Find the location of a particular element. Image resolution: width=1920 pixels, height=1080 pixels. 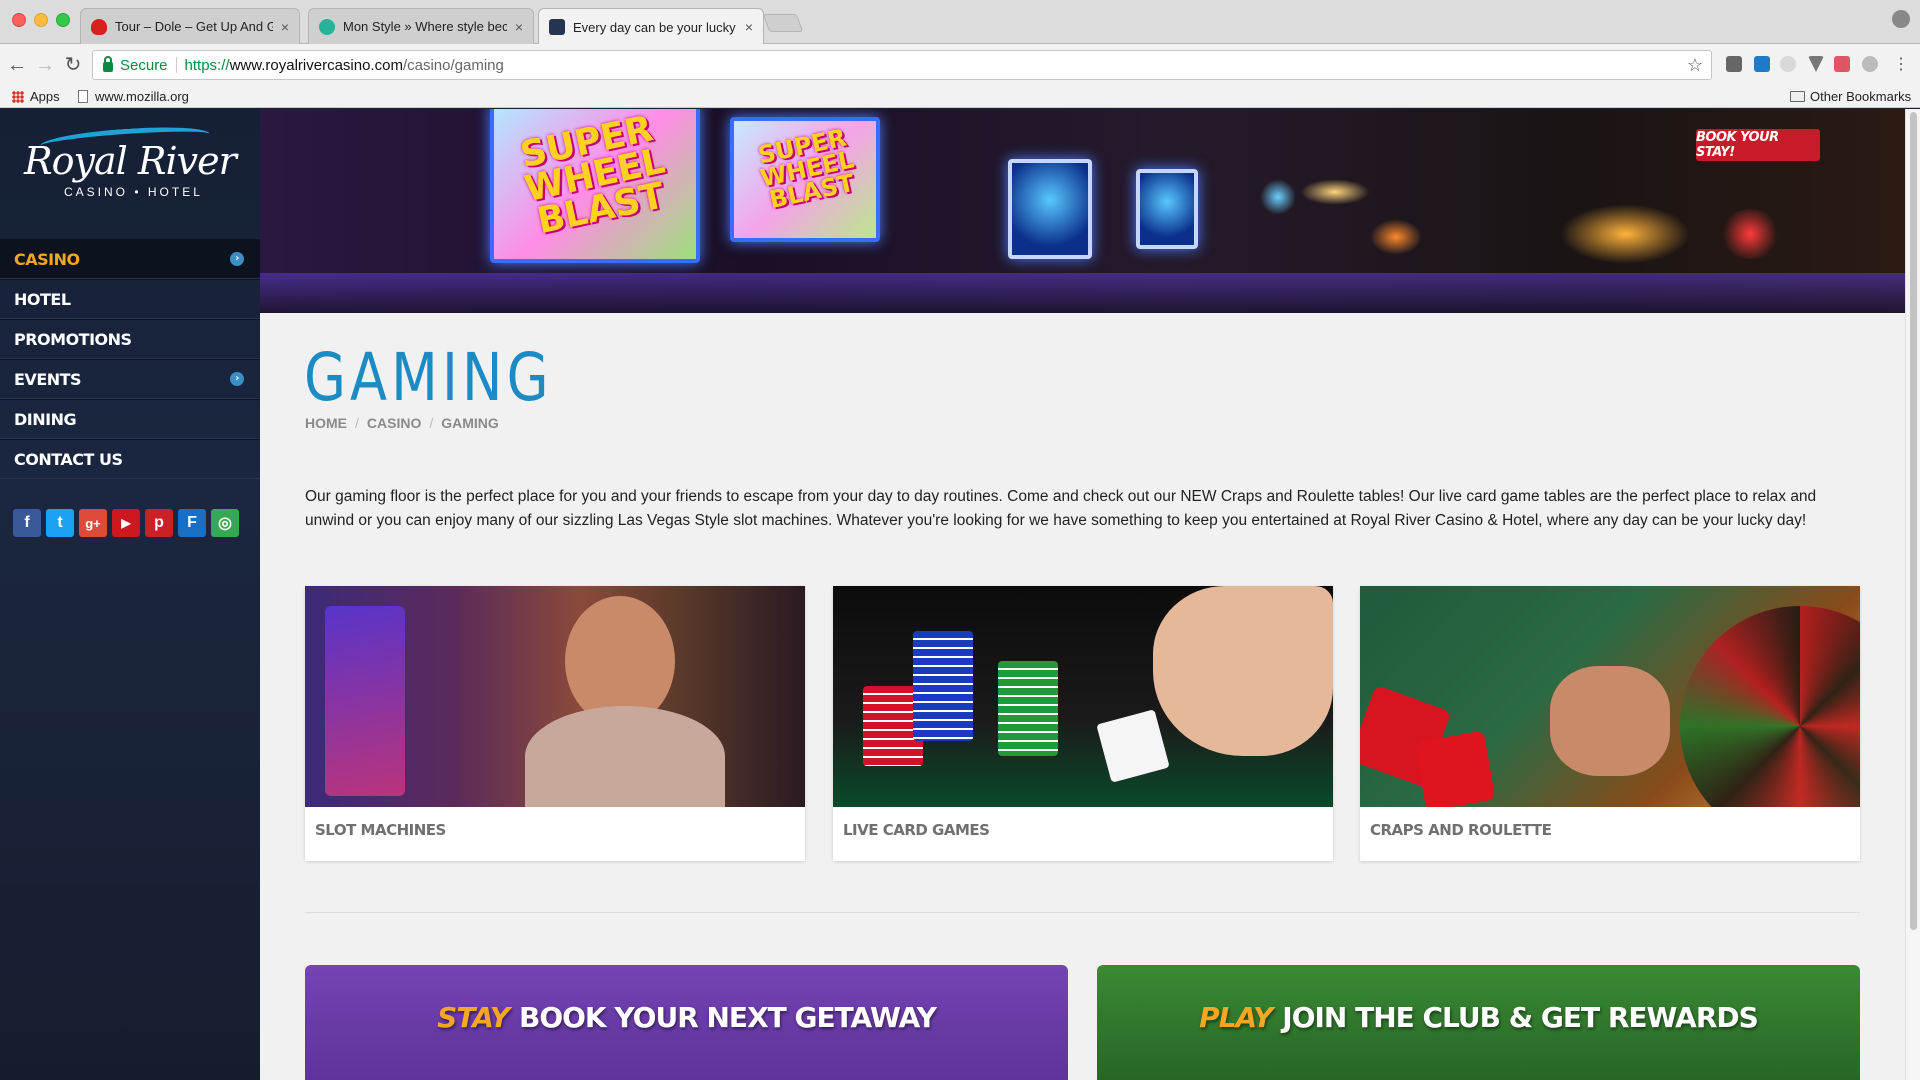

site-logo: Royal River CASINO • HOTEL is located at coordinates (130, 174).